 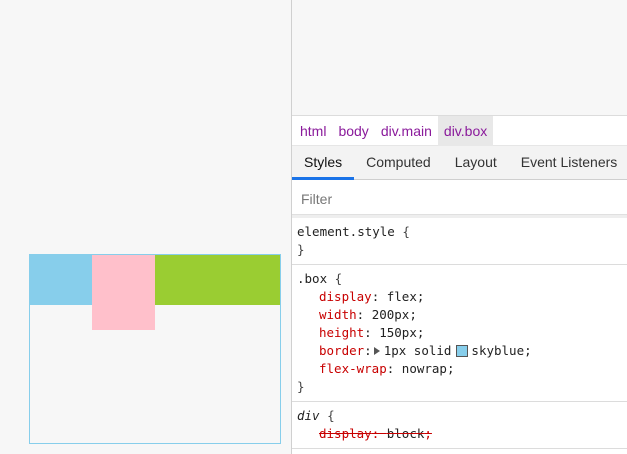 What do you see at coordinates (568, 162) in the screenshot?
I see `tab-event-listeners: Event Listeners` at bounding box center [568, 162].